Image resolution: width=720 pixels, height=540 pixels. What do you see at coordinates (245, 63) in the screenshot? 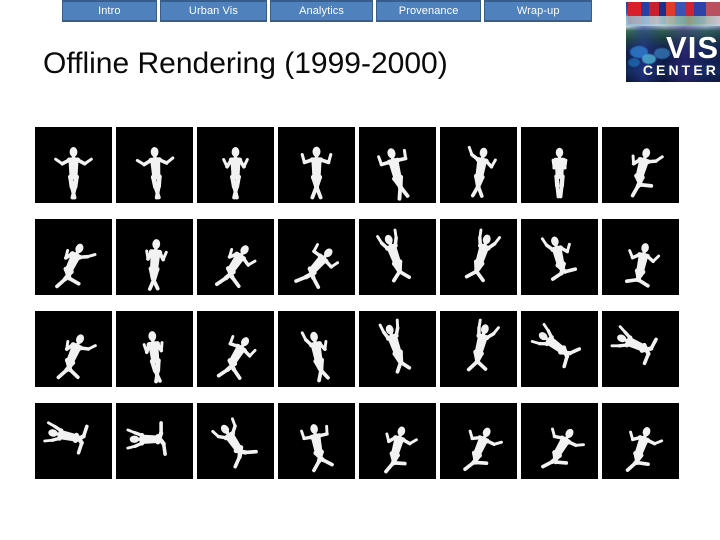
I see `page-title: Offline Rendering (1999-2000)` at bounding box center [245, 63].